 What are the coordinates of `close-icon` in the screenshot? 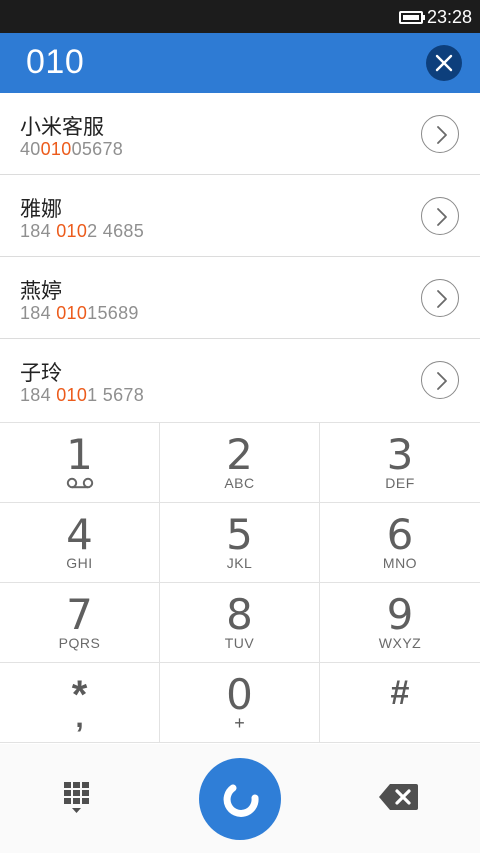 It's located at (444, 63).